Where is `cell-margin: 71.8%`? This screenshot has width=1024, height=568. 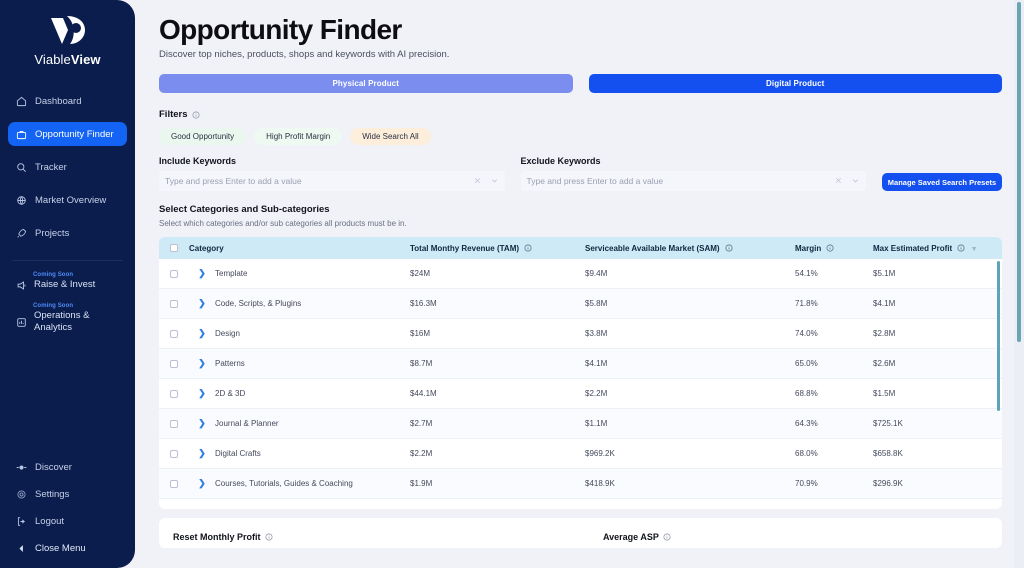 cell-margin: 71.8% is located at coordinates (806, 303).